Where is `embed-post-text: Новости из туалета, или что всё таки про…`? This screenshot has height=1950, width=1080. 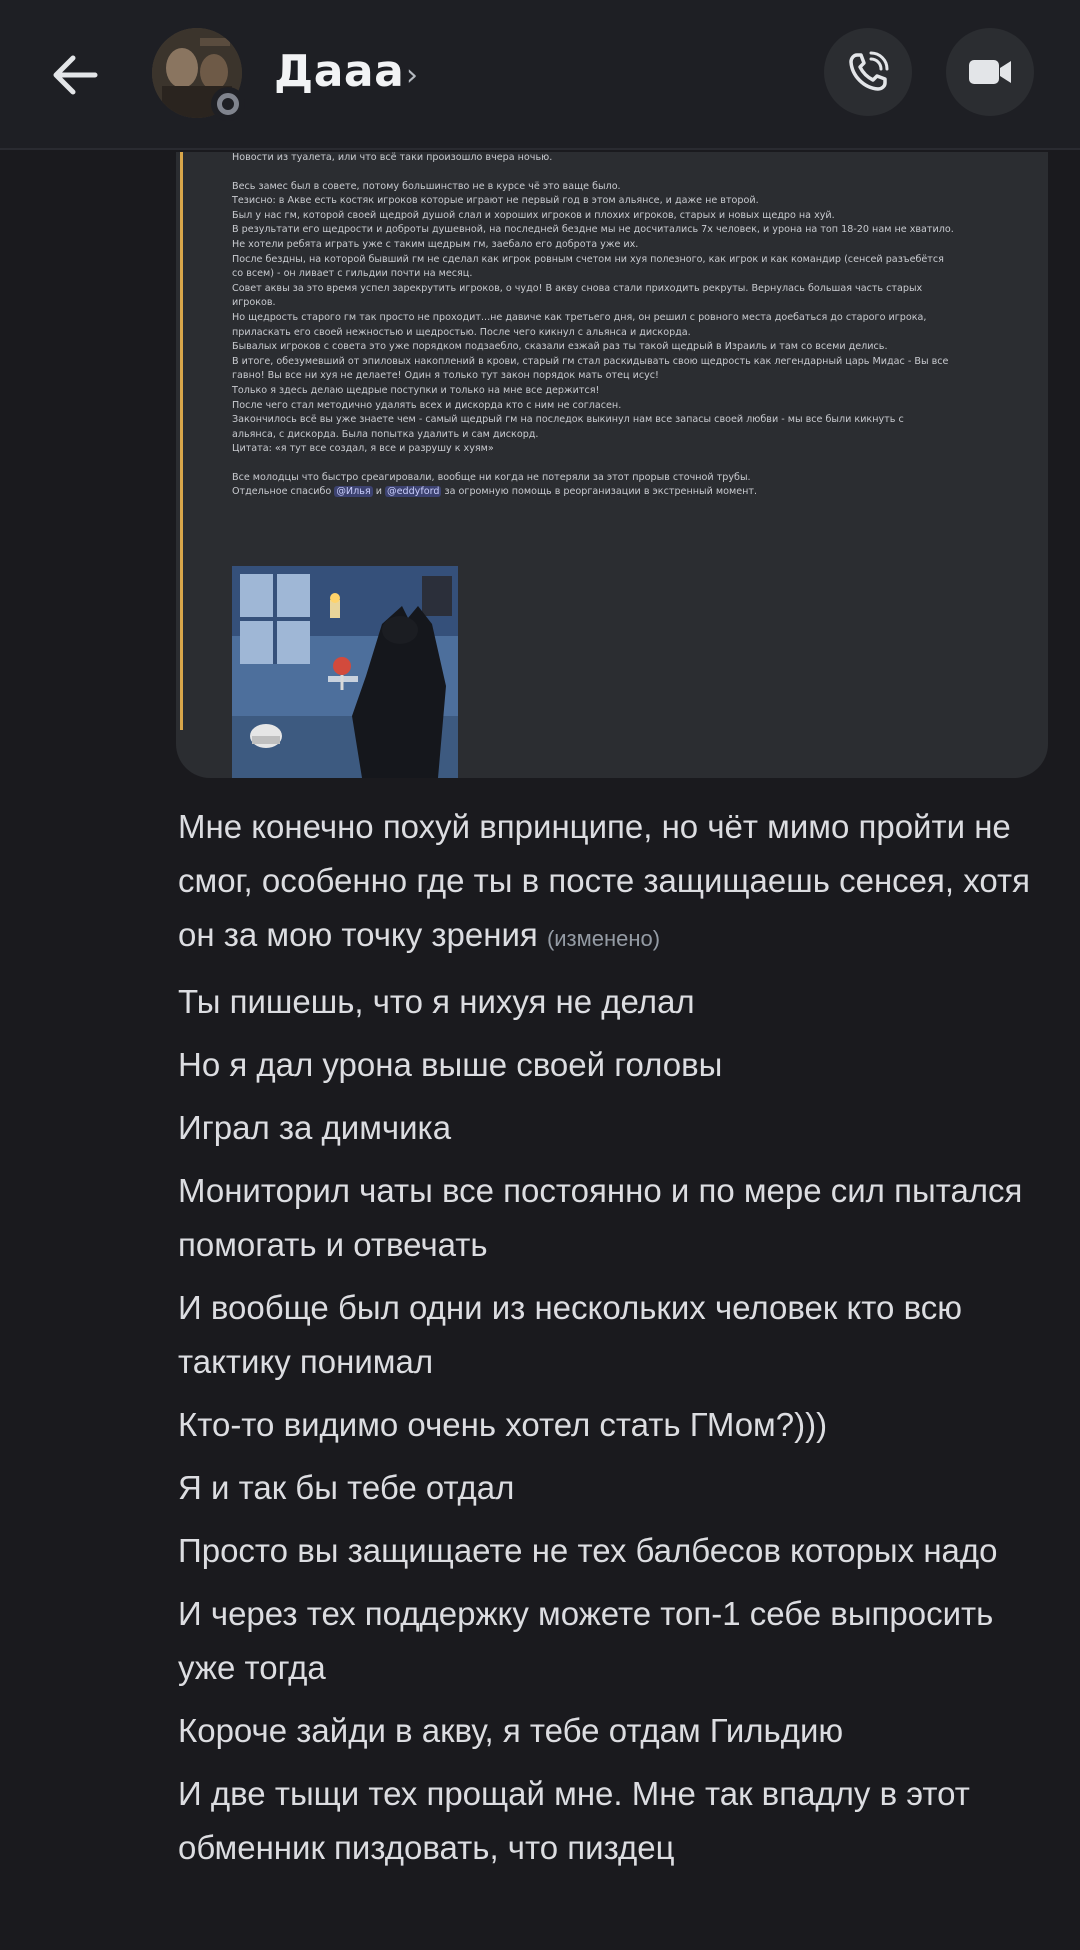
embed-post-text: Новости из туалета, или что всё таки про… is located at coordinates (622, 326).